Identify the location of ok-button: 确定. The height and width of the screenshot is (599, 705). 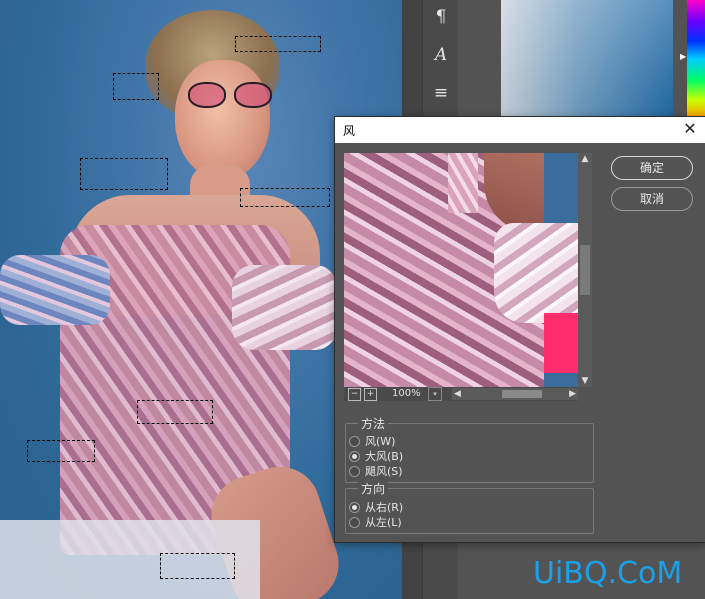
(652, 168).